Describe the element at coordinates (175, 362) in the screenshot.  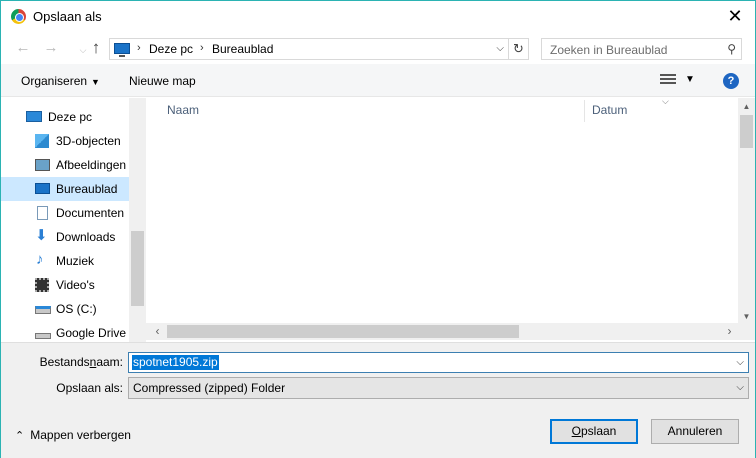
I see `filename-value: spotnet1905.zip` at that location.